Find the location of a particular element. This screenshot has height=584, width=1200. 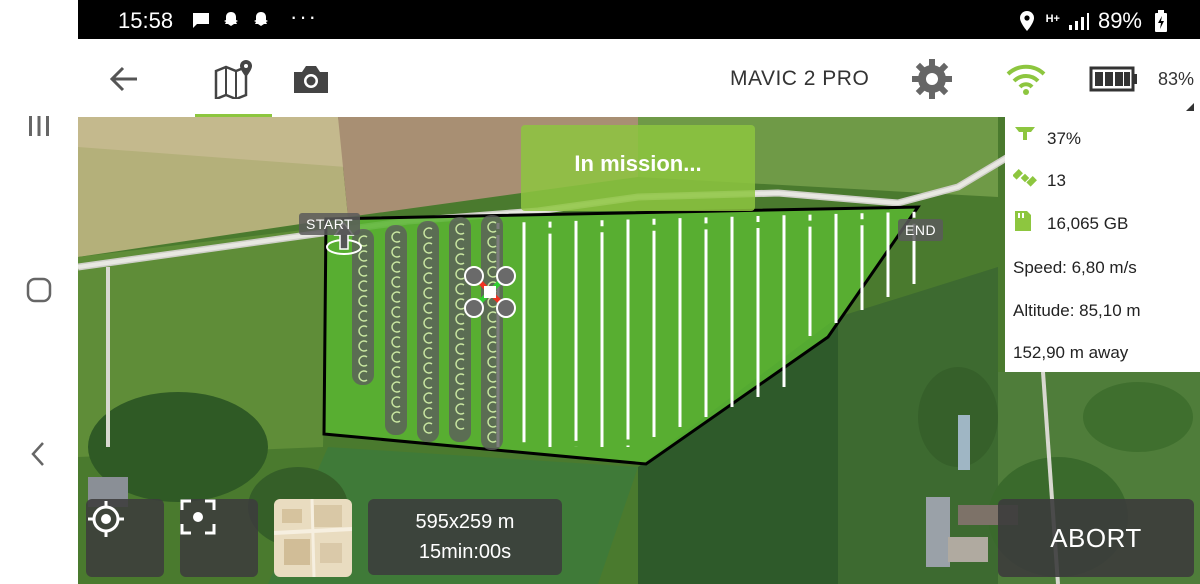

battery-charging-icon is located at coordinates (1161, 21).